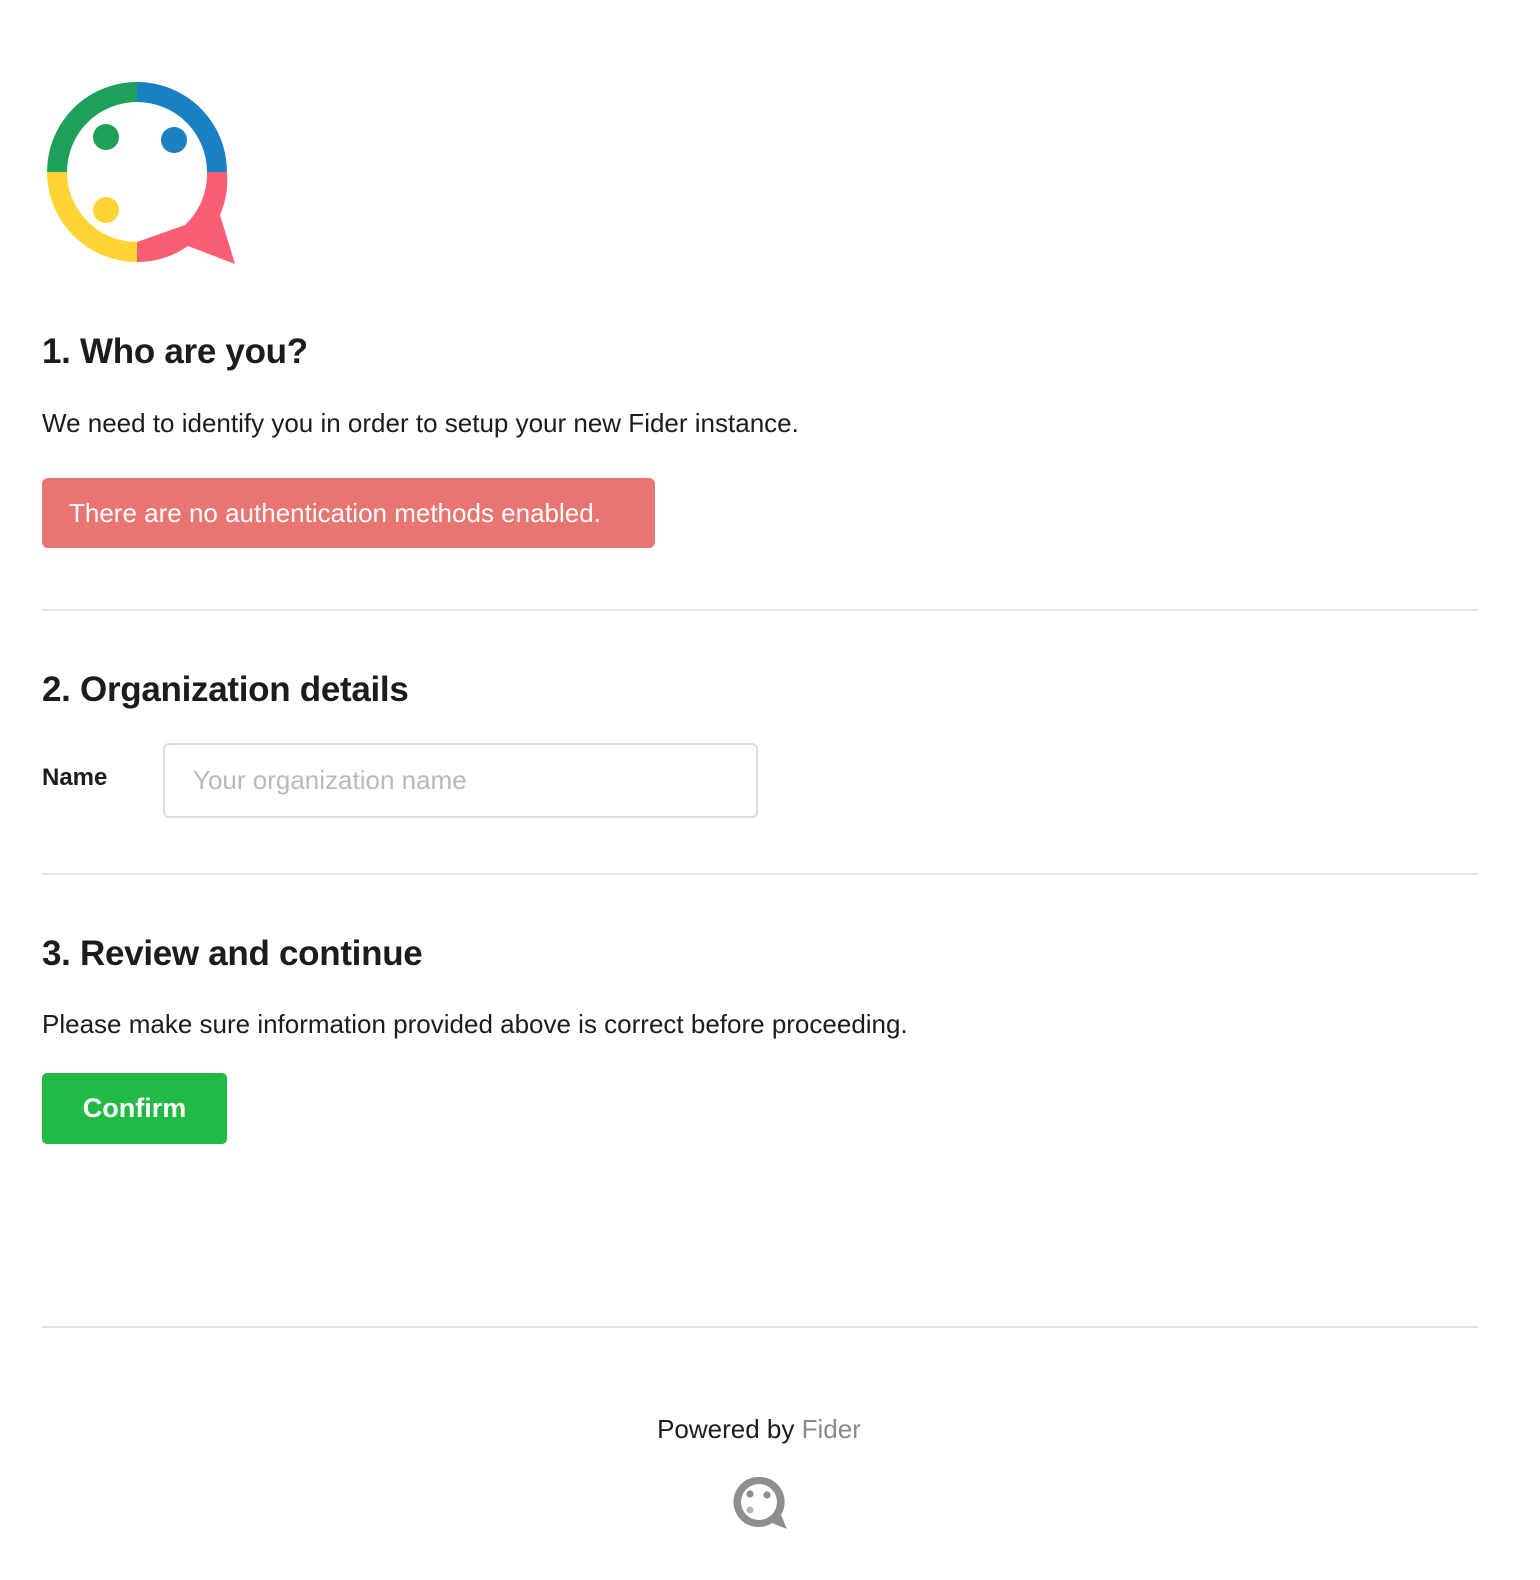  What do you see at coordinates (175, 351) in the screenshot?
I see `step1-title: 1. Who are you?` at bounding box center [175, 351].